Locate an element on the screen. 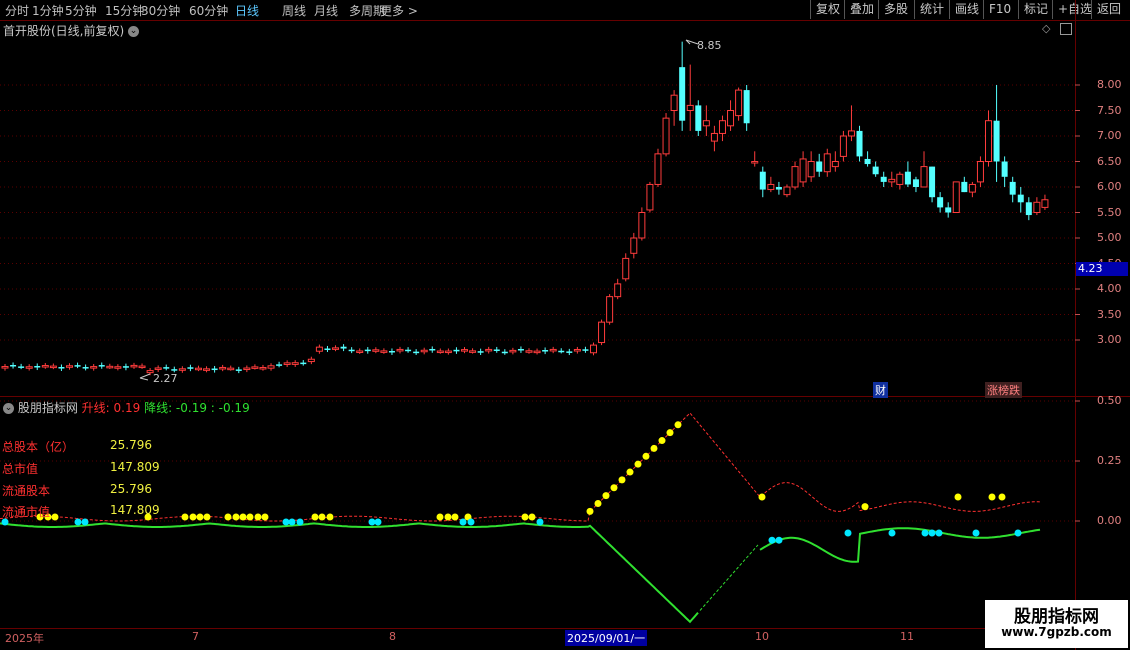  indicator-tick: 0.25 is located at coordinates (1109, 460).